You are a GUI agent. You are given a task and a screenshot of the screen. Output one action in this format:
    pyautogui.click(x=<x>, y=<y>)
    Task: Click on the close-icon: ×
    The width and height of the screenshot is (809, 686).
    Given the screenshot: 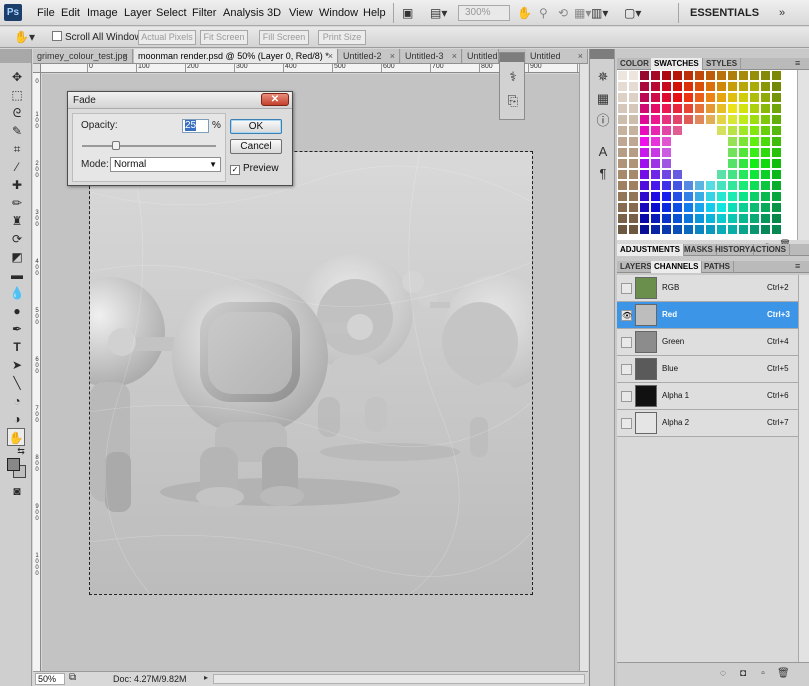 What is the action you would take?
    pyautogui.click(x=330, y=56)
    